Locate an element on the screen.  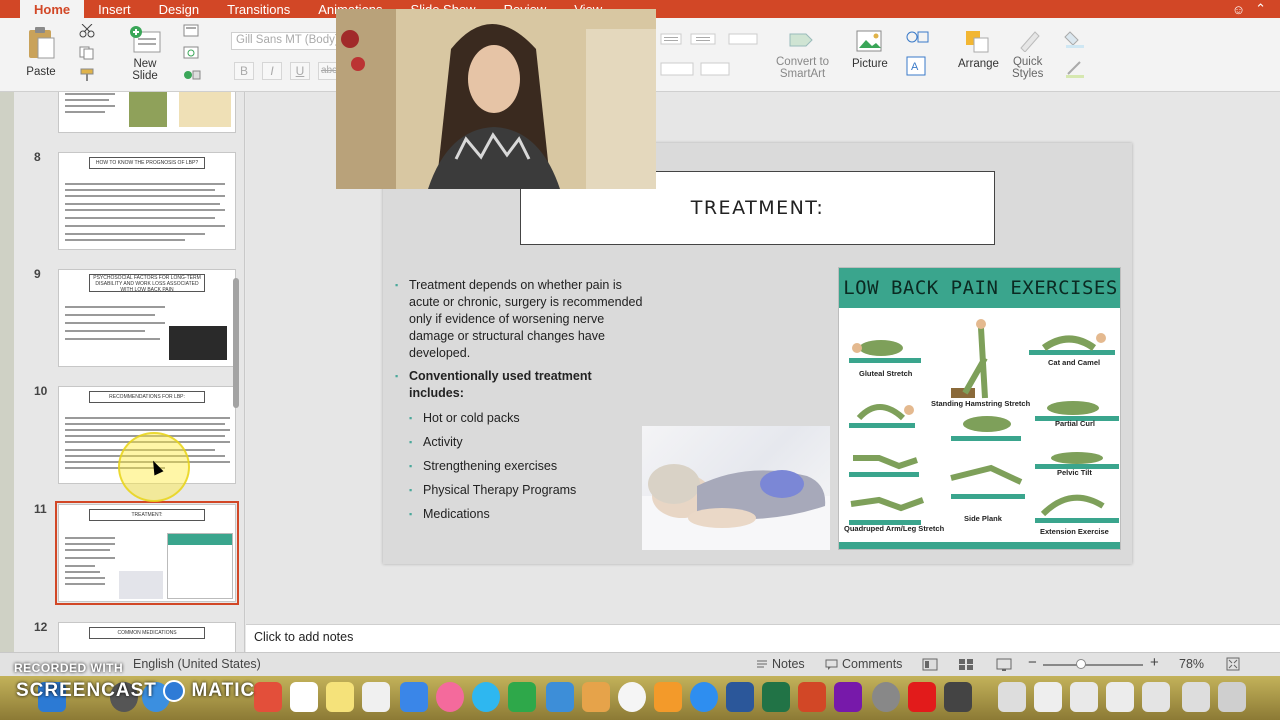
smiley-feedback-icon: ☺ is located at coordinates (1238, 9).